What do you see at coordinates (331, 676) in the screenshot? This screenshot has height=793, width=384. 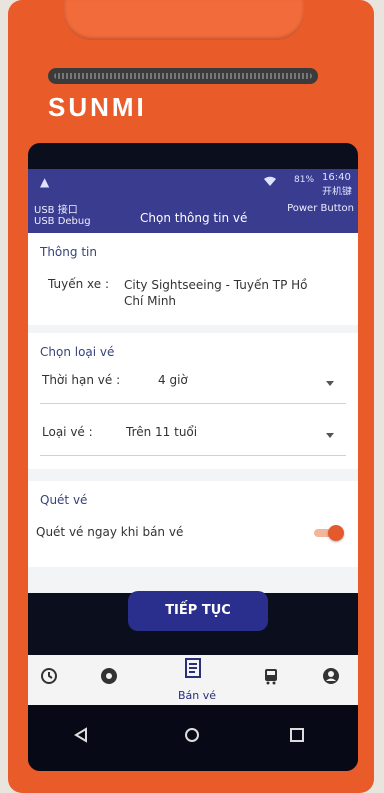 I see `account-icon` at bounding box center [331, 676].